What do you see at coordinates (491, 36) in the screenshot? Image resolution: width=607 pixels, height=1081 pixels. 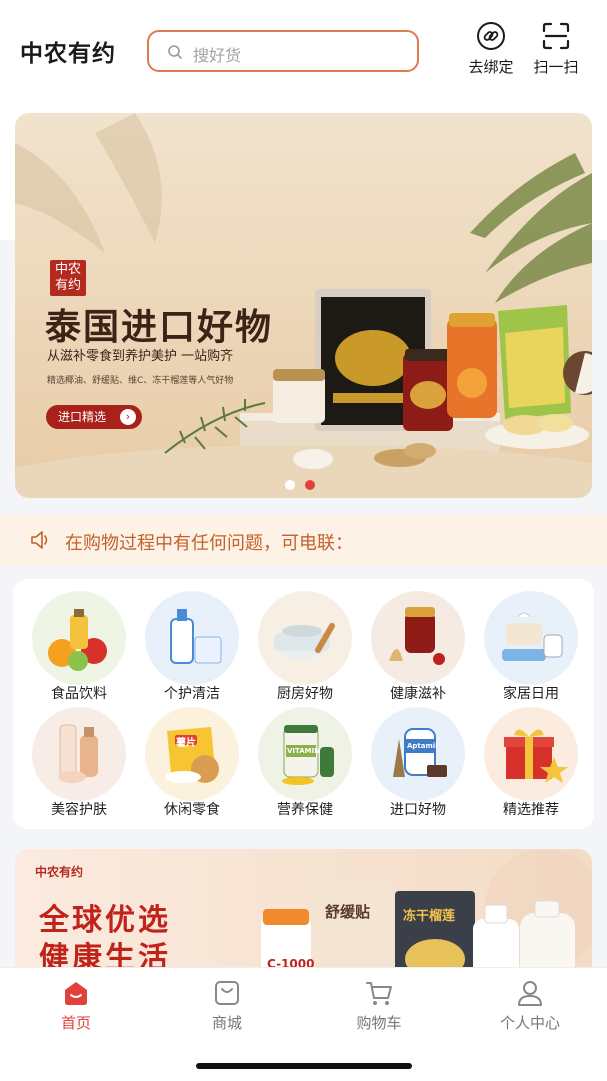 I see `link-icon` at bounding box center [491, 36].